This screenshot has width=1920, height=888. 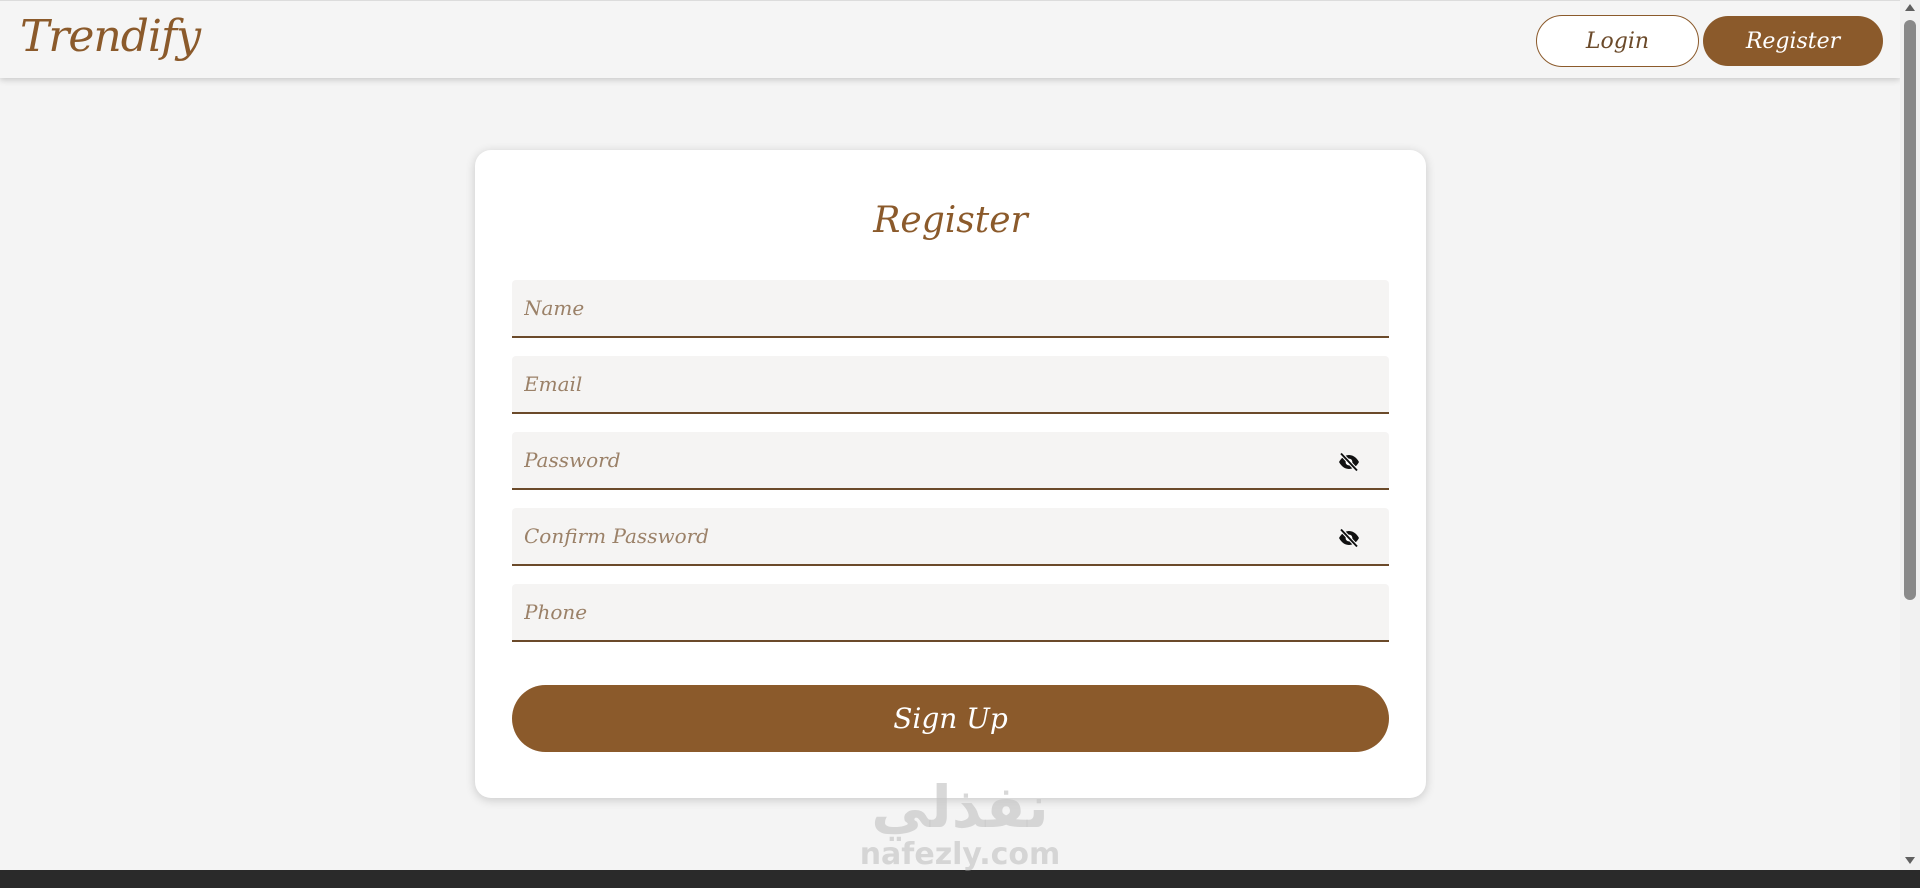 I want to click on register-nav-button: Register, so click(x=1793, y=41).